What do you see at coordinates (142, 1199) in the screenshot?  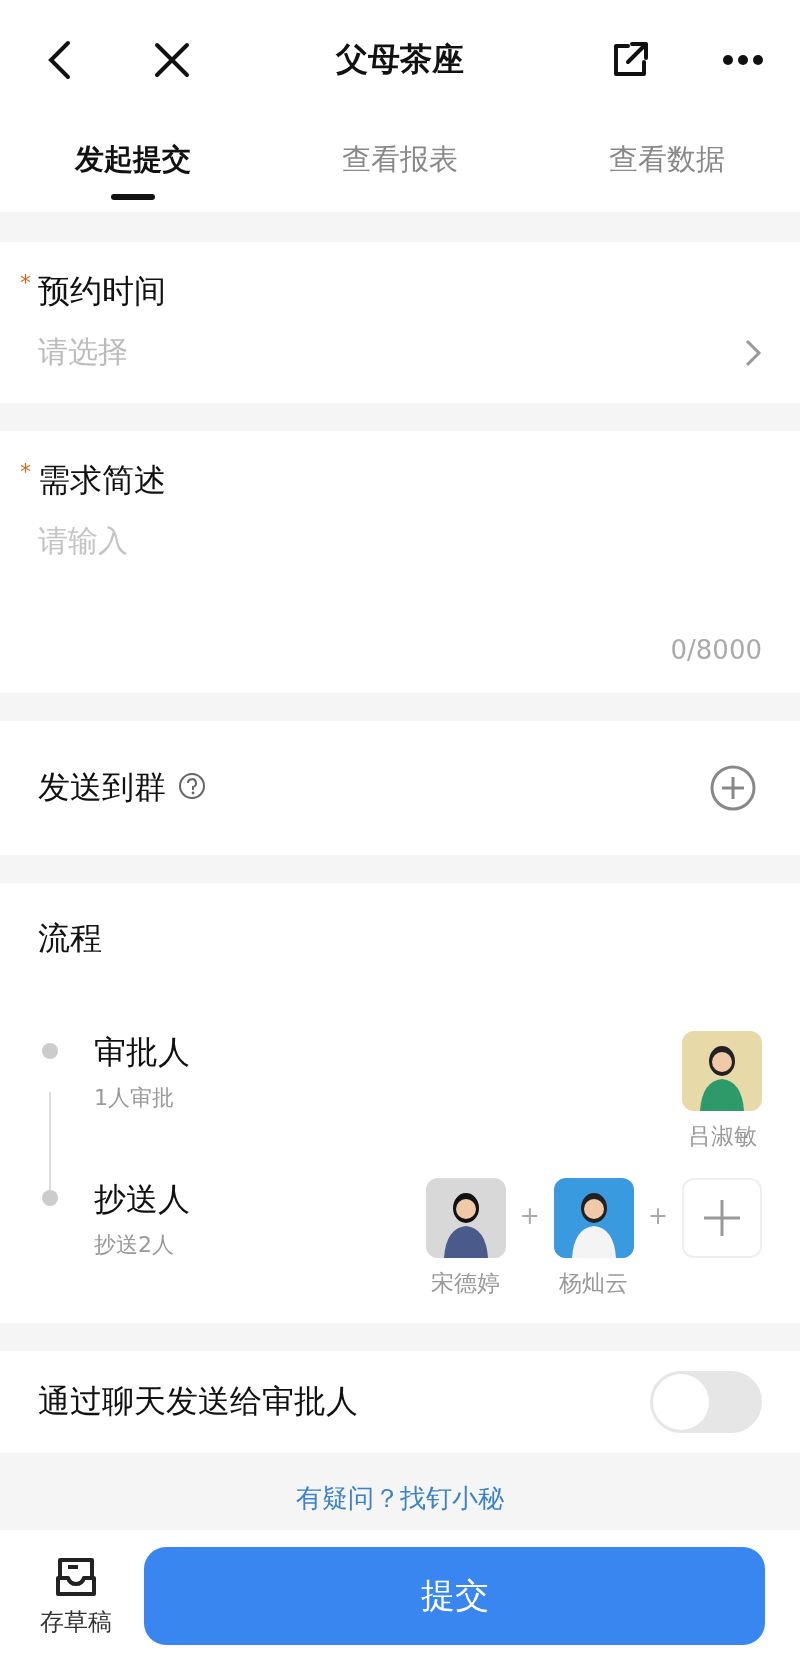 I see `step-label: 抄送人` at bounding box center [142, 1199].